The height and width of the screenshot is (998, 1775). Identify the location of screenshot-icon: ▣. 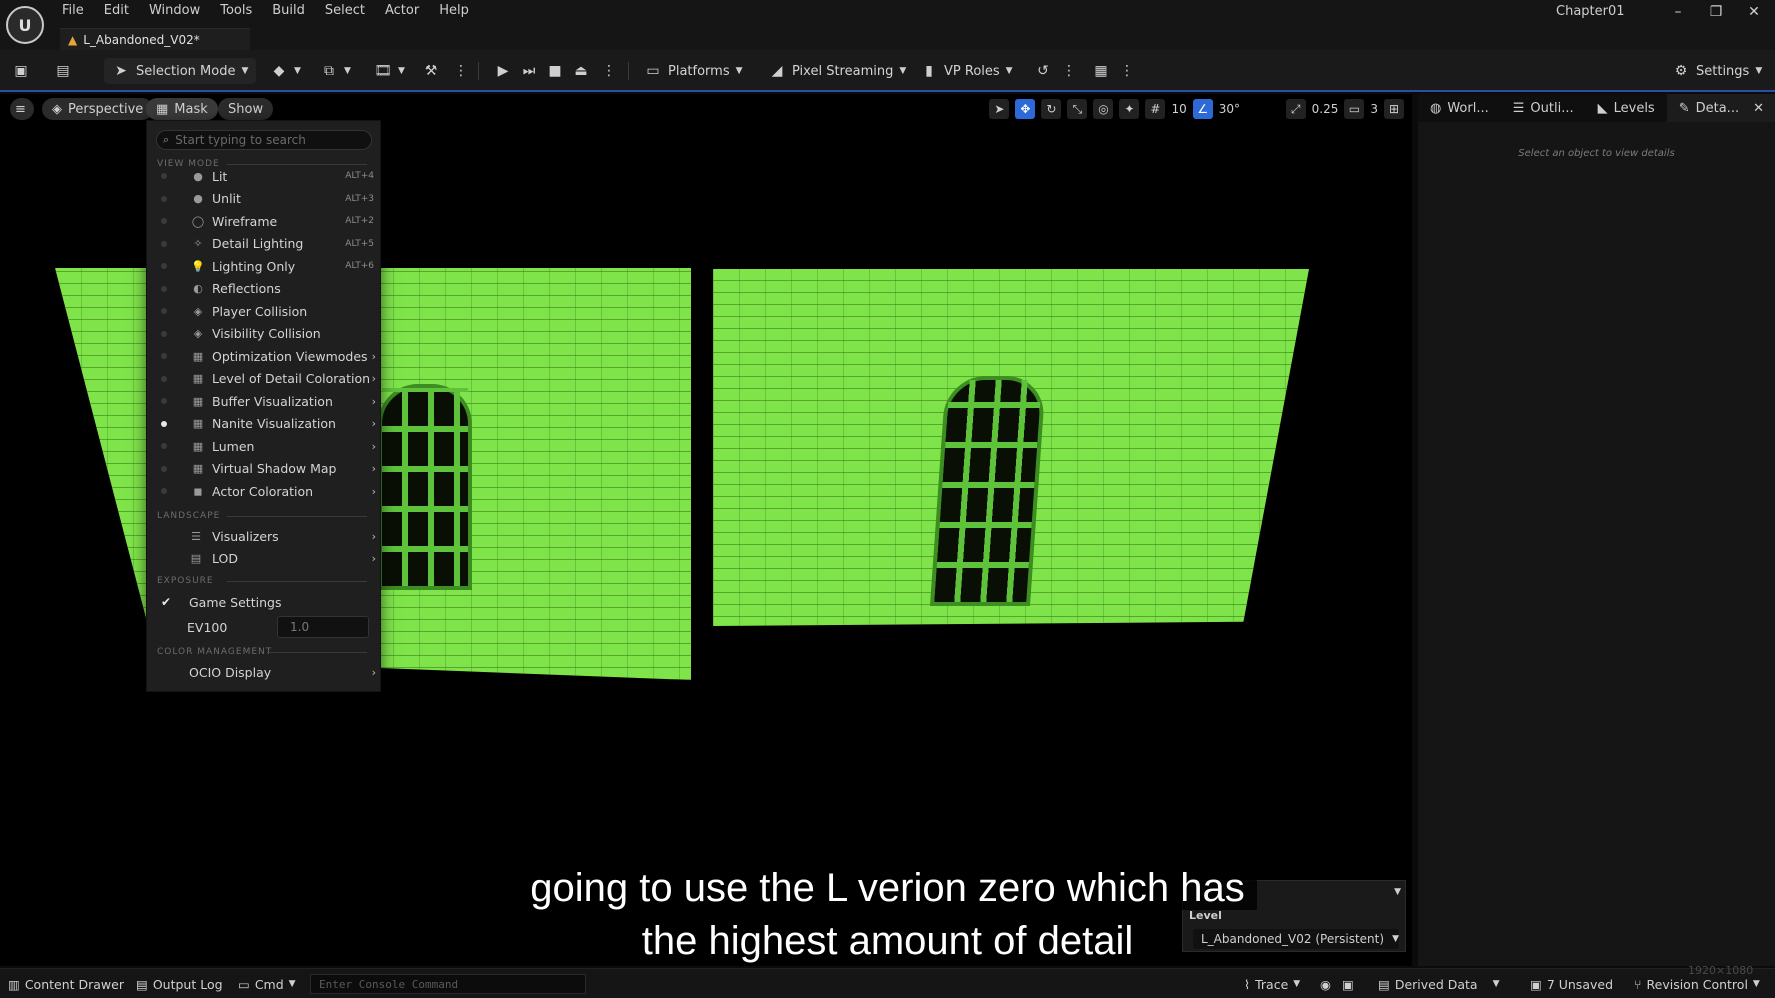
(1348, 984).